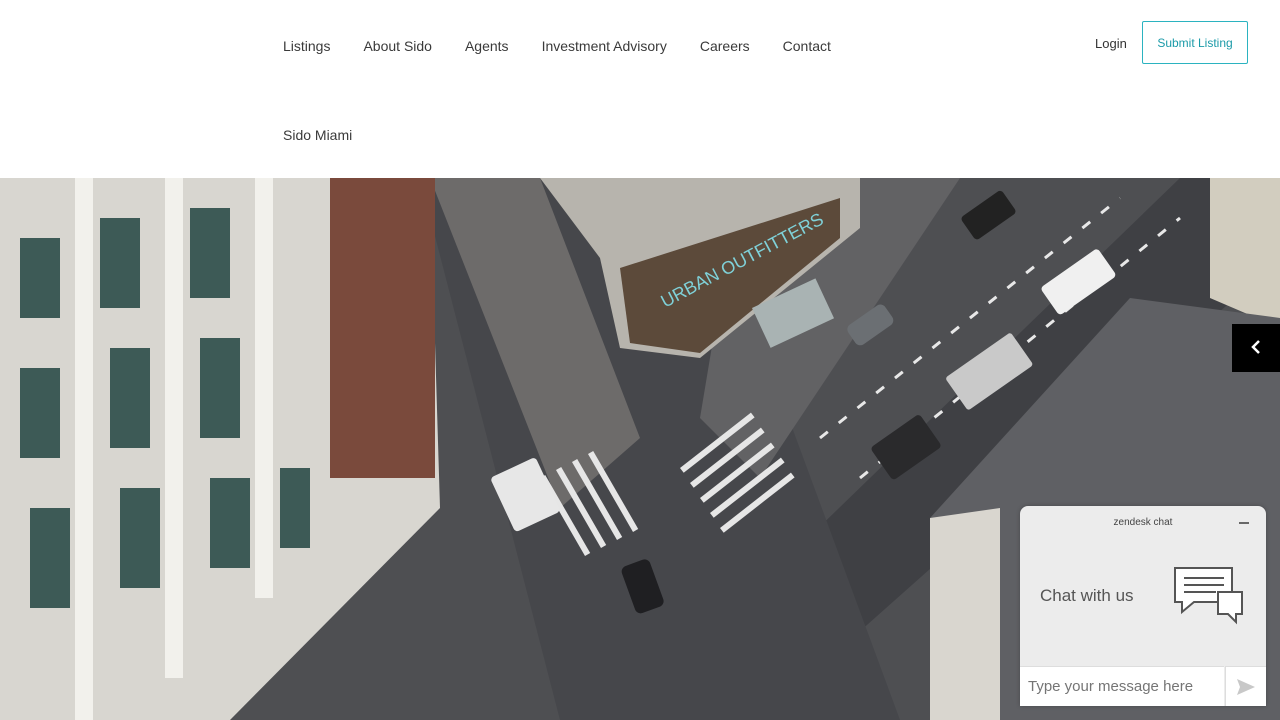 This screenshot has height=720, width=1280. Describe the element at coordinates (1208, 598) in the screenshot. I see `chat-bubbles-icon` at that location.